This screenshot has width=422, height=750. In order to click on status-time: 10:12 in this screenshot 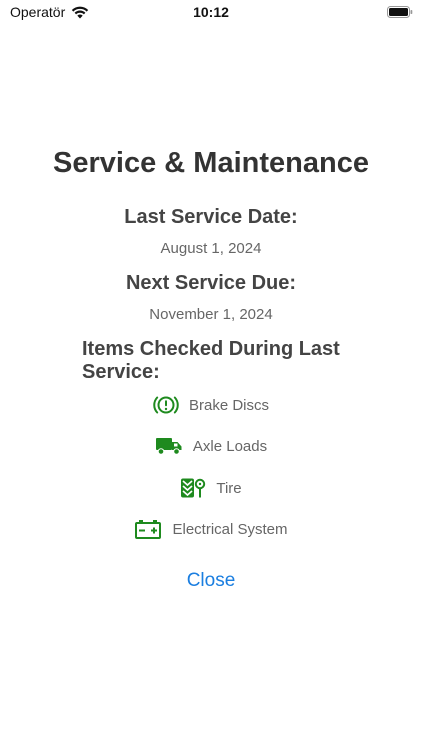, I will do `click(211, 12)`.